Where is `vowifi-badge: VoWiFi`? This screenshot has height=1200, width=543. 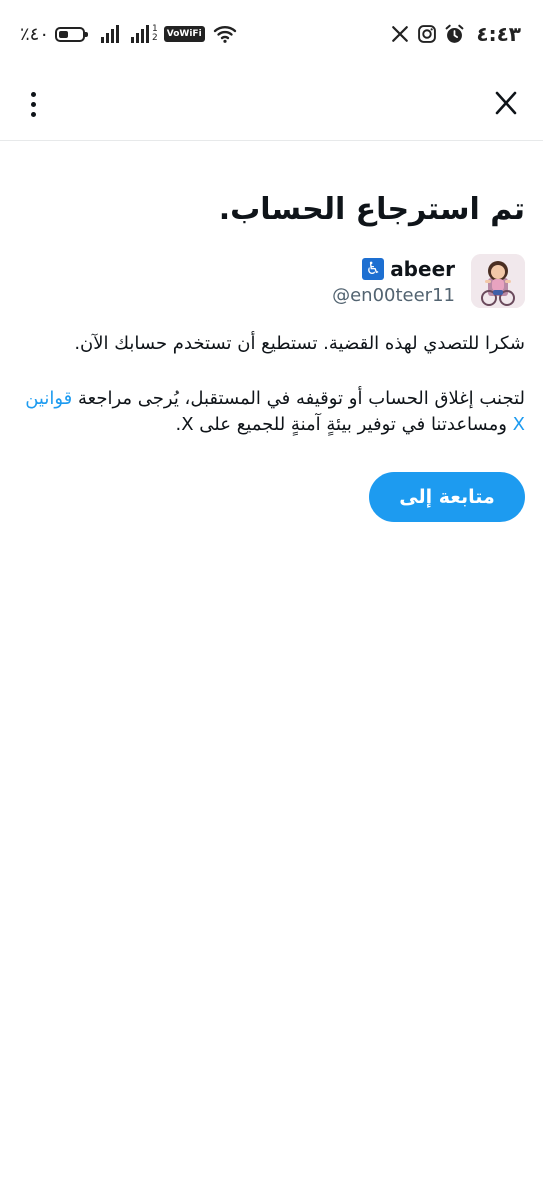
vowifi-badge: VoWiFi is located at coordinates (184, 34).